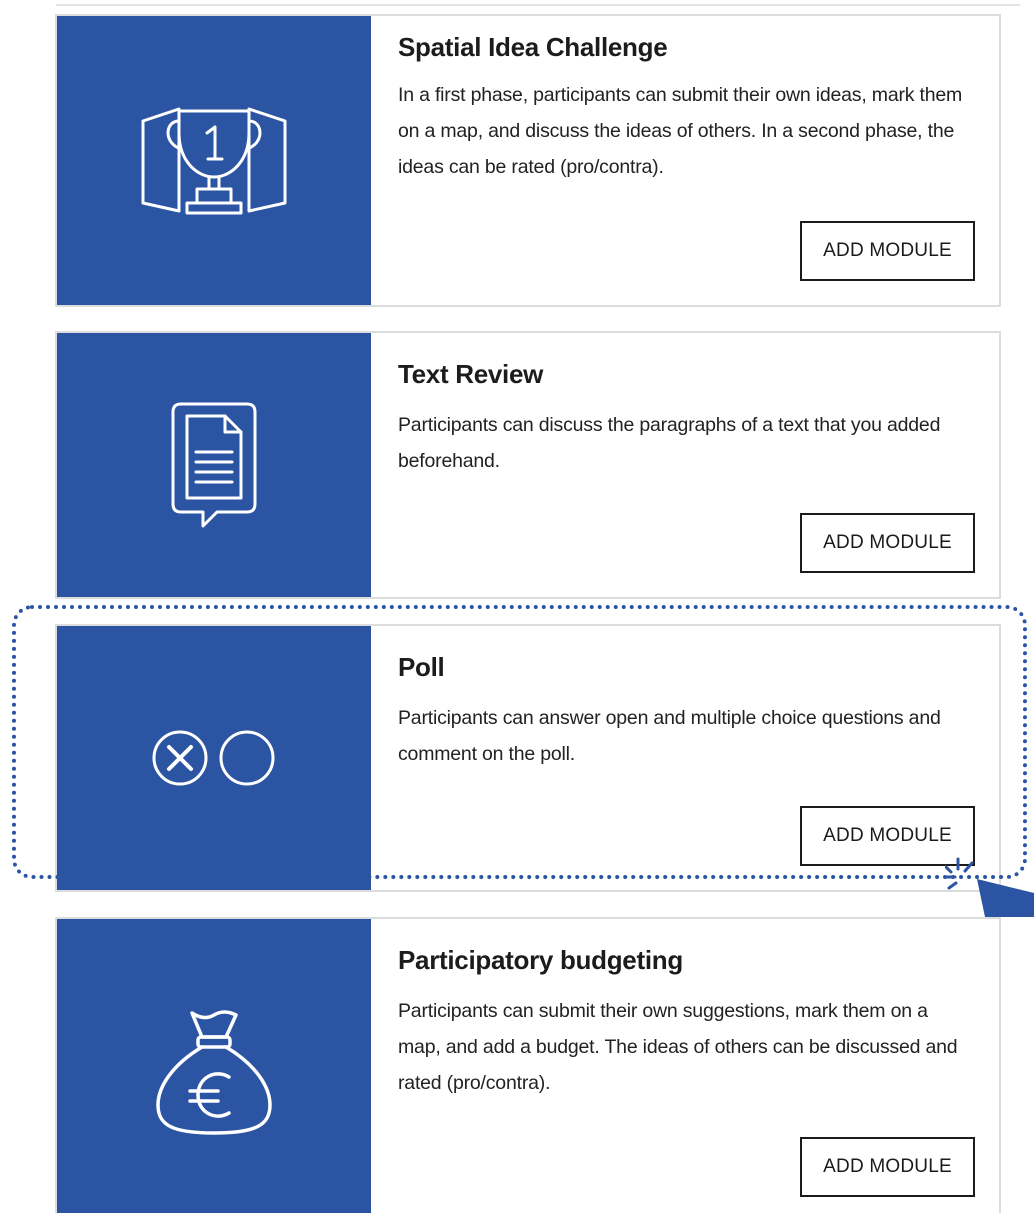 The height and width of the screenshot is (1213, 1034). I want to click on module-title: Spatial Idea Challenge, so click(533, 47).